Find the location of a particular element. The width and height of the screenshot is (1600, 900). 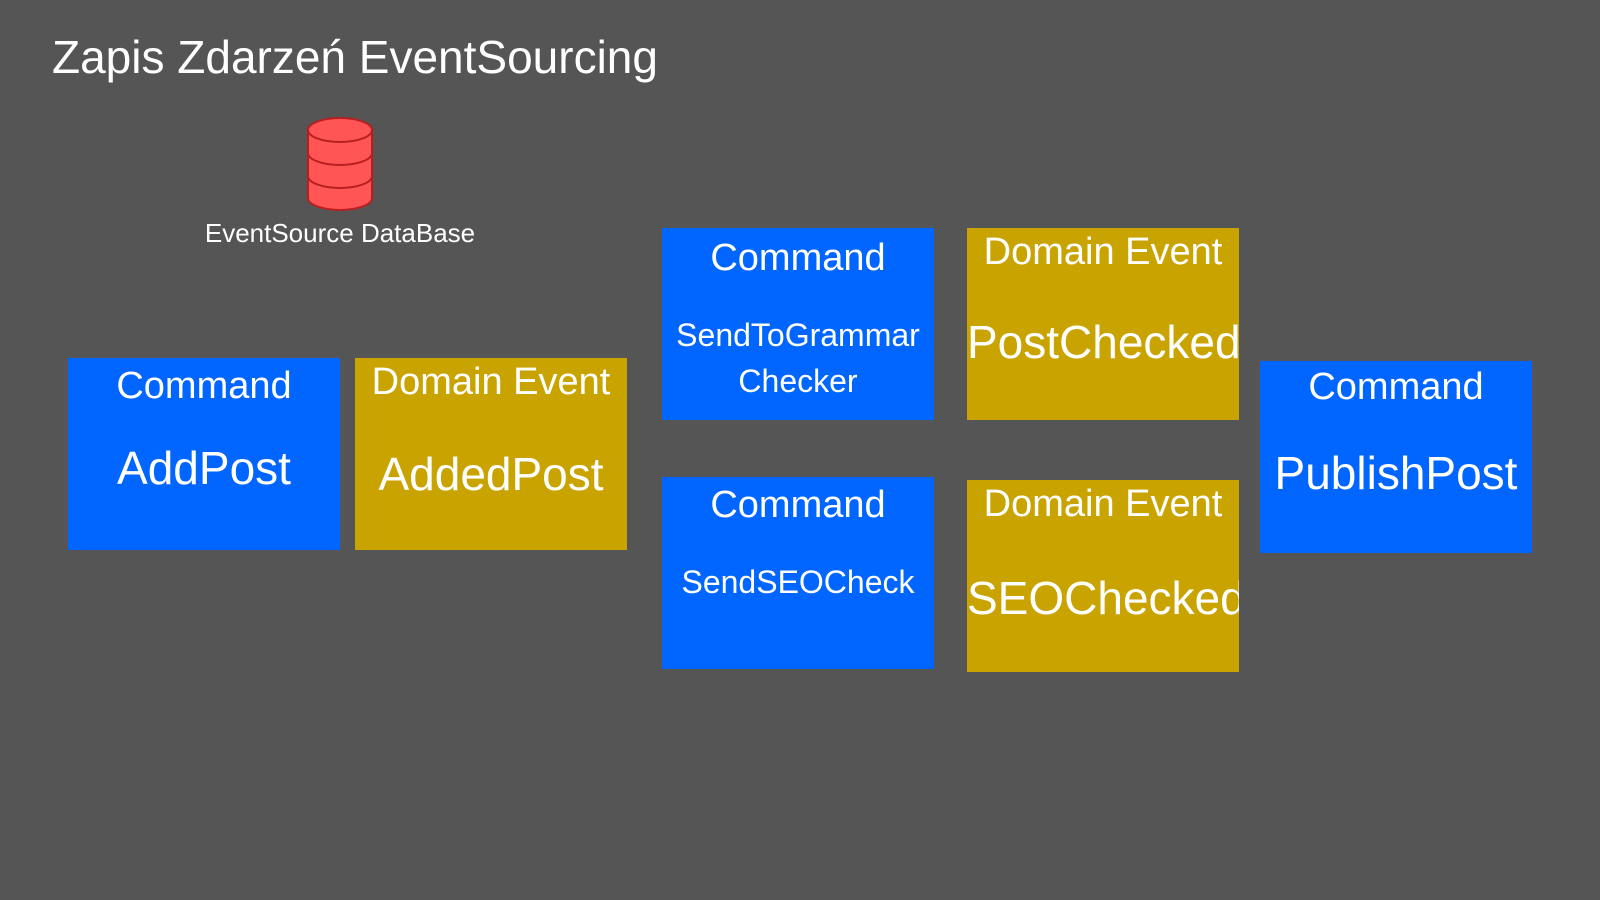

card-name-label: PostChecked is located at coordinates (1103, 342).